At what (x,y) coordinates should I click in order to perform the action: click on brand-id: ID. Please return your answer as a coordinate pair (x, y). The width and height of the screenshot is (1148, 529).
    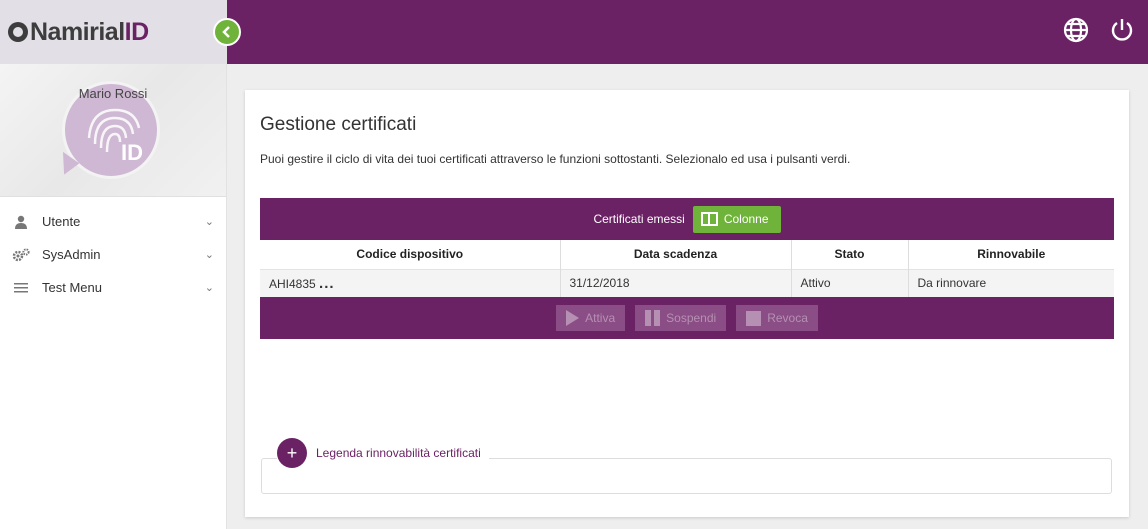
    Looking at the image, I should click on (137, 31).